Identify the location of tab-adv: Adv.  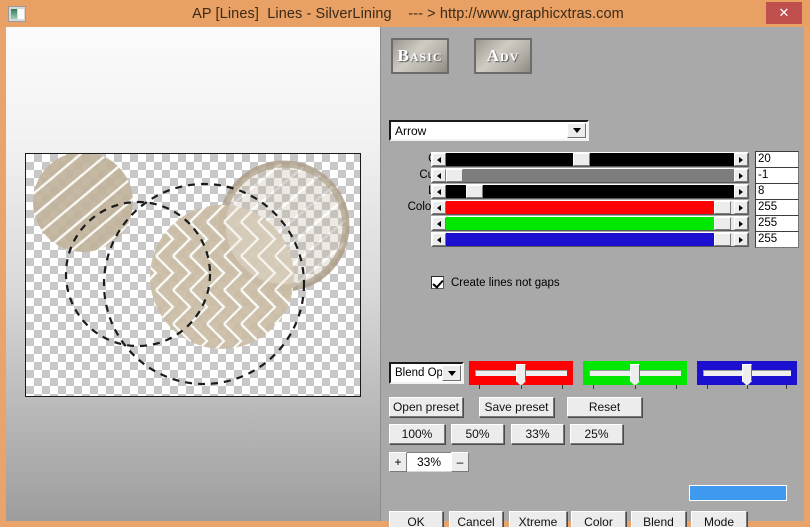
(503, 56).